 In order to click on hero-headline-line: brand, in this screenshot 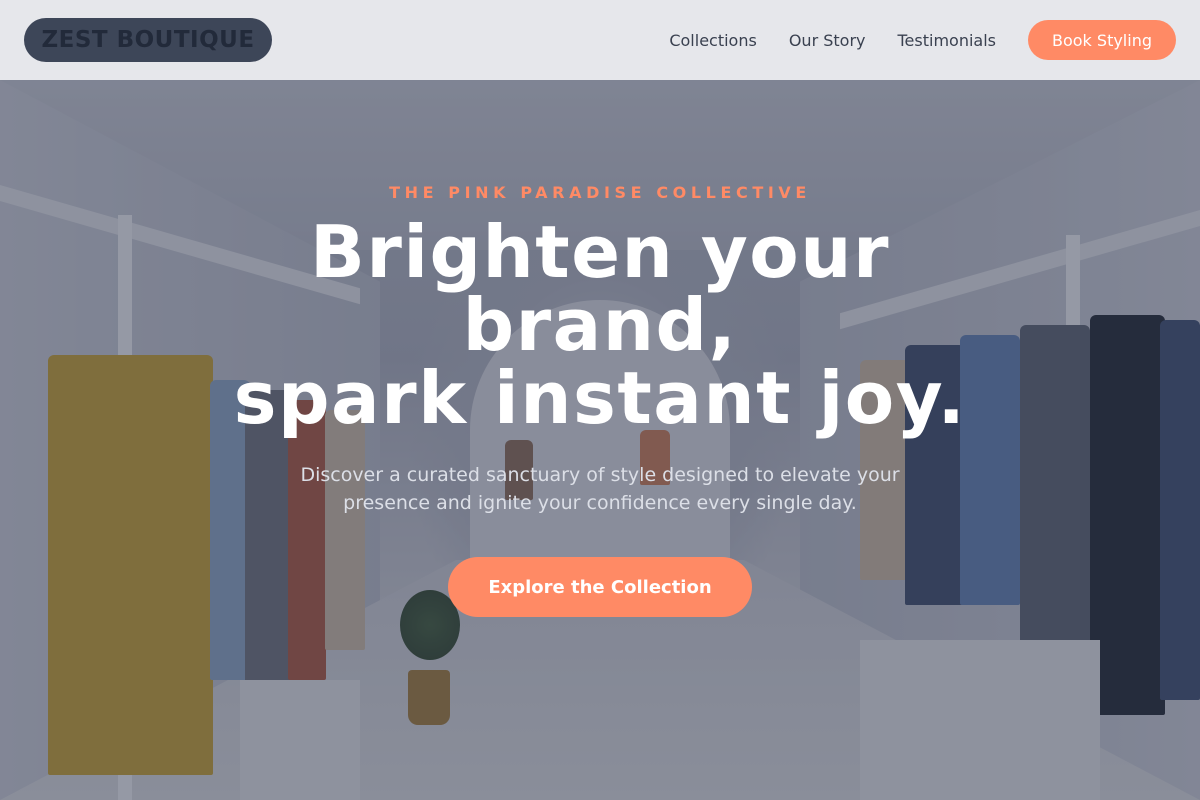, I will do `click(600, 325)`.